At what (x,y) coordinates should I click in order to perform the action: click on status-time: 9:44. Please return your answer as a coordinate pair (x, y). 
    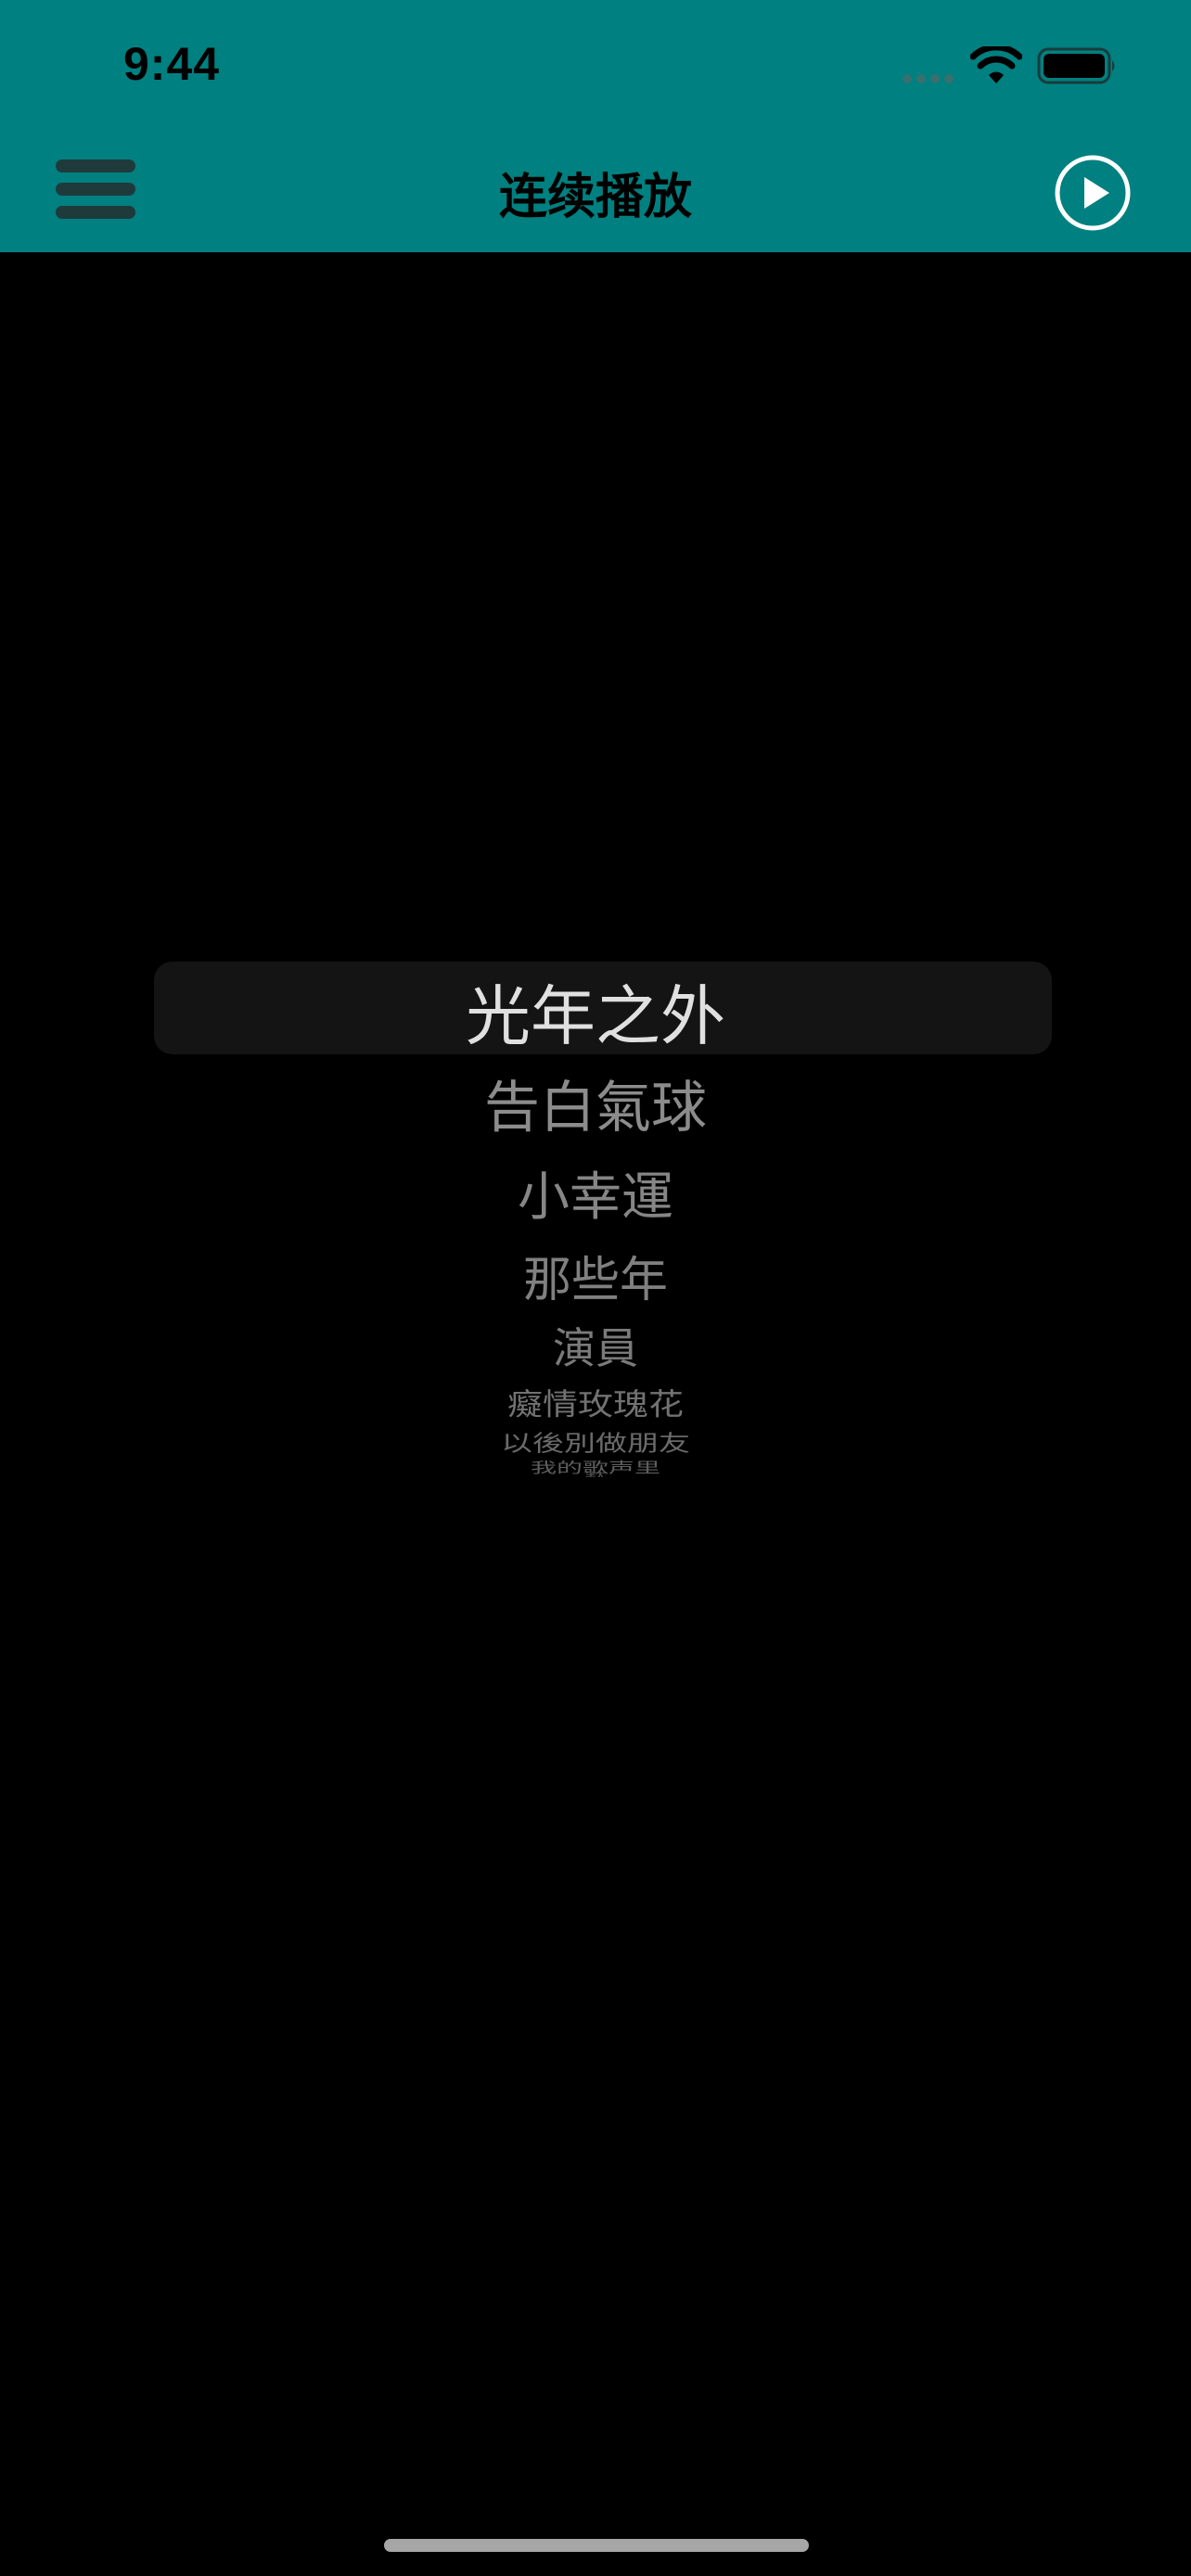
    Looking at the image, I should click on (172, 64).